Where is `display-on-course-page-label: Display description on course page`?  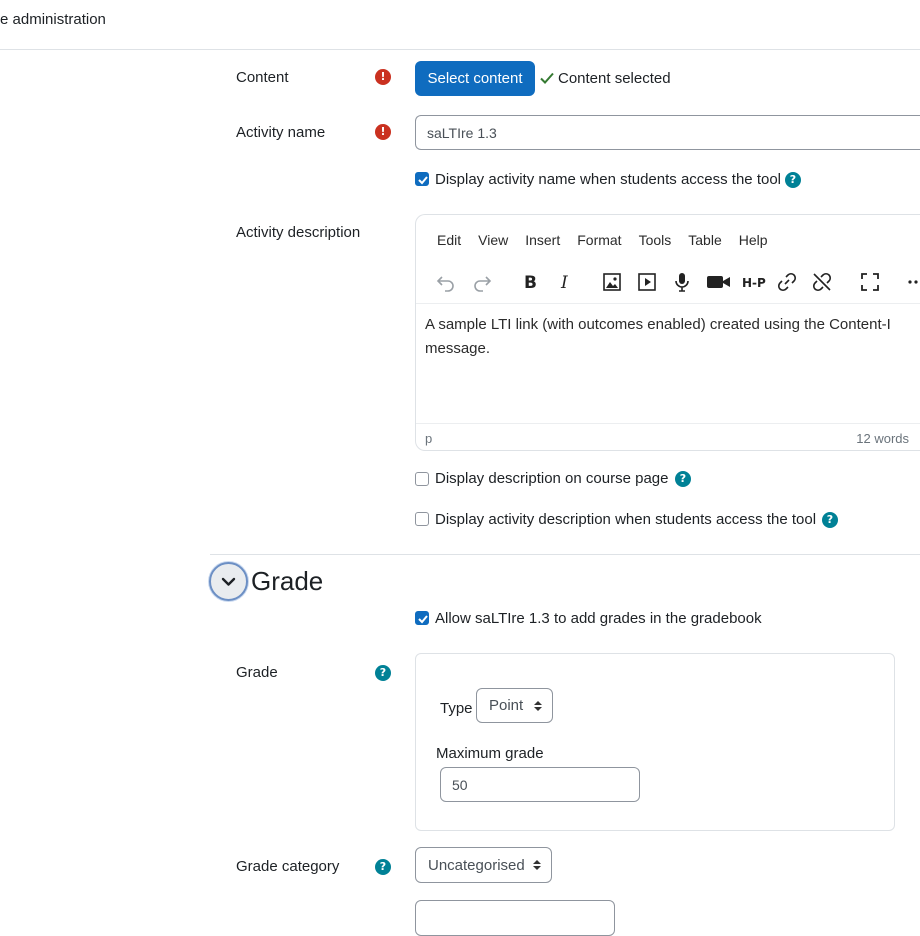
display-on-course-page-label: Display description on course page is located at coordinates (552, 478).